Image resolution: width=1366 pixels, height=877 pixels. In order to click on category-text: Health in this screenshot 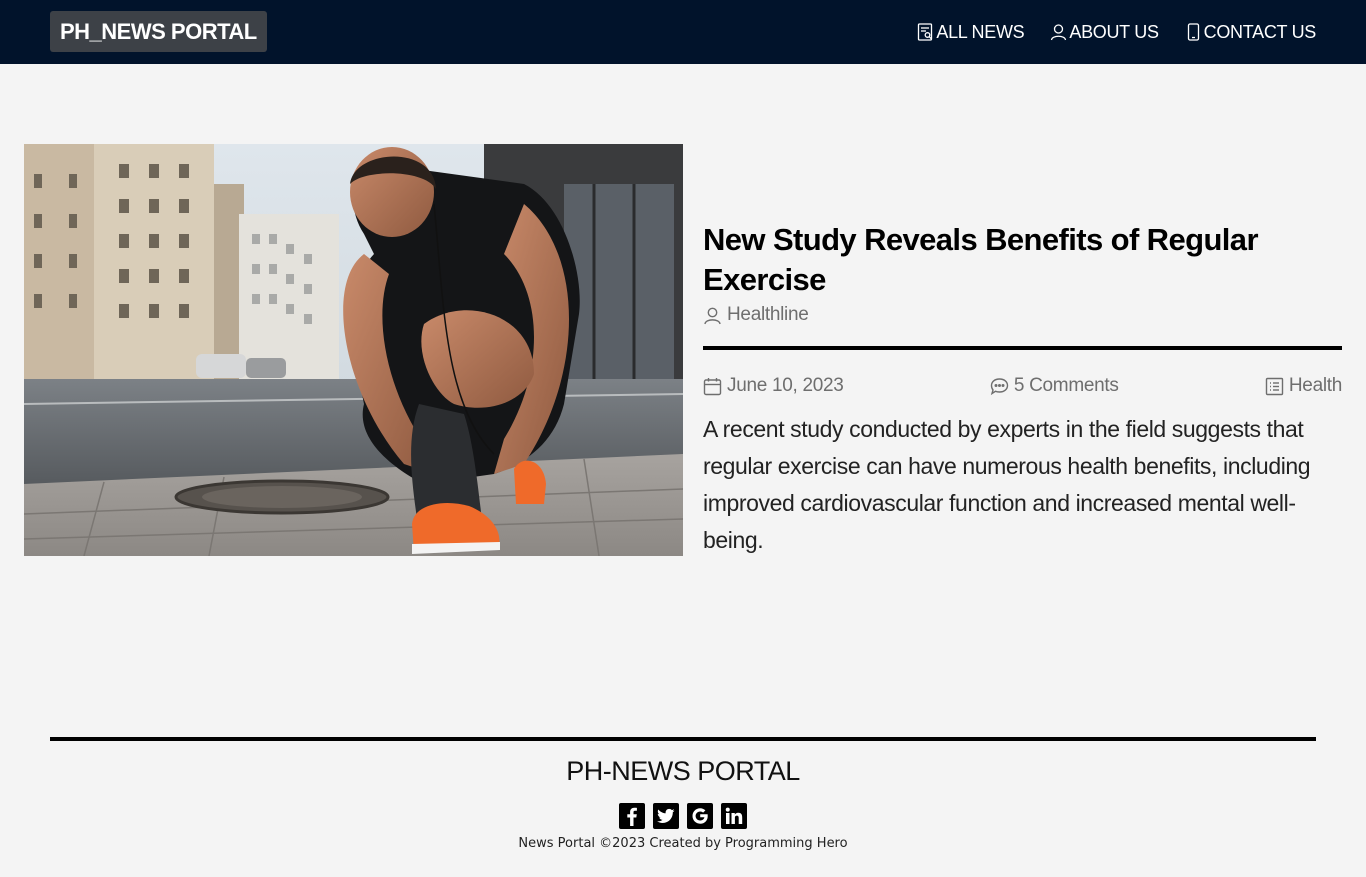, I will do `click(1315, 385)`.